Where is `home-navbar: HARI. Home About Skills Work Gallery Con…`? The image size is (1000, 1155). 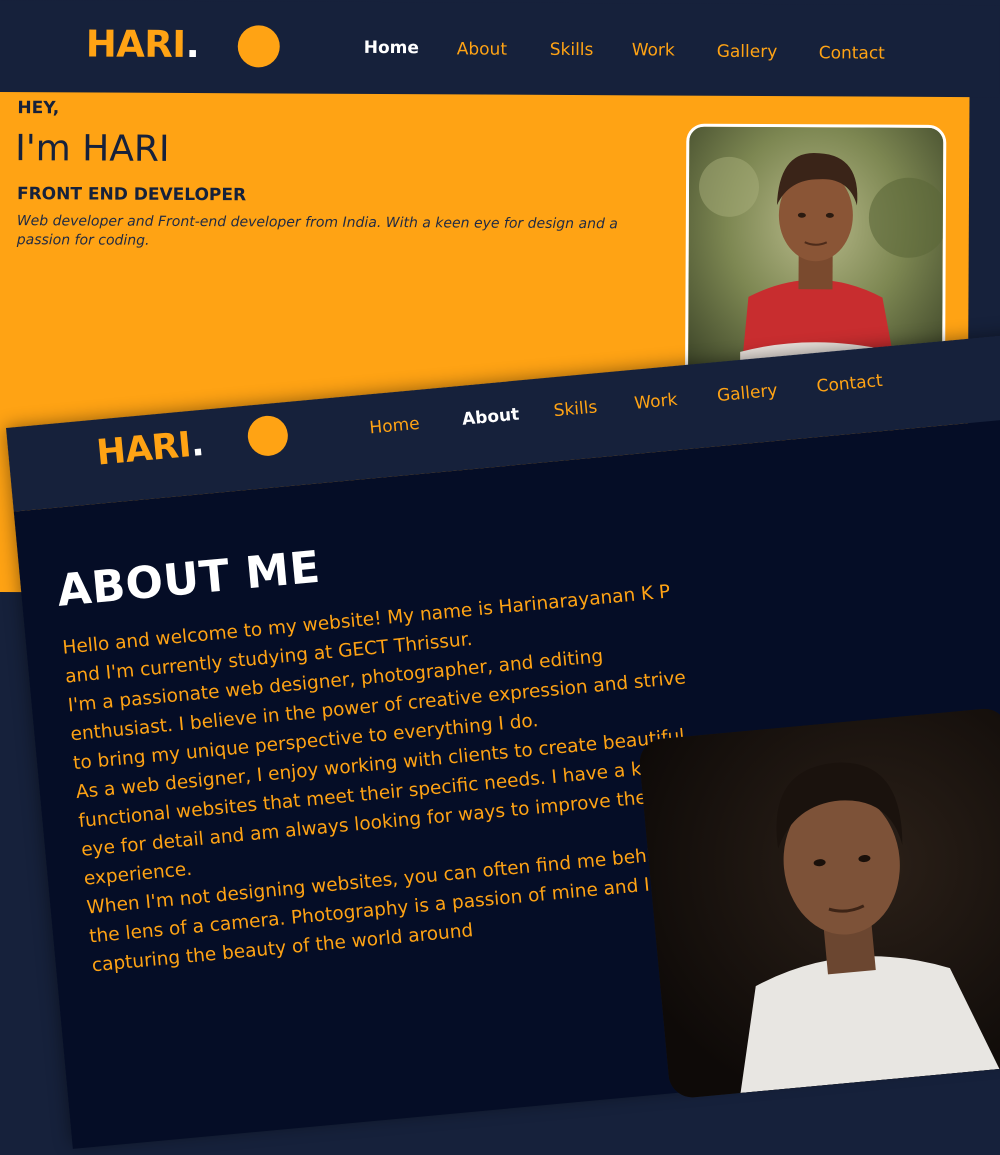 home-navbar: HARI. Home About Skills Work Gallery Con… is located at coordinates (500, 49).